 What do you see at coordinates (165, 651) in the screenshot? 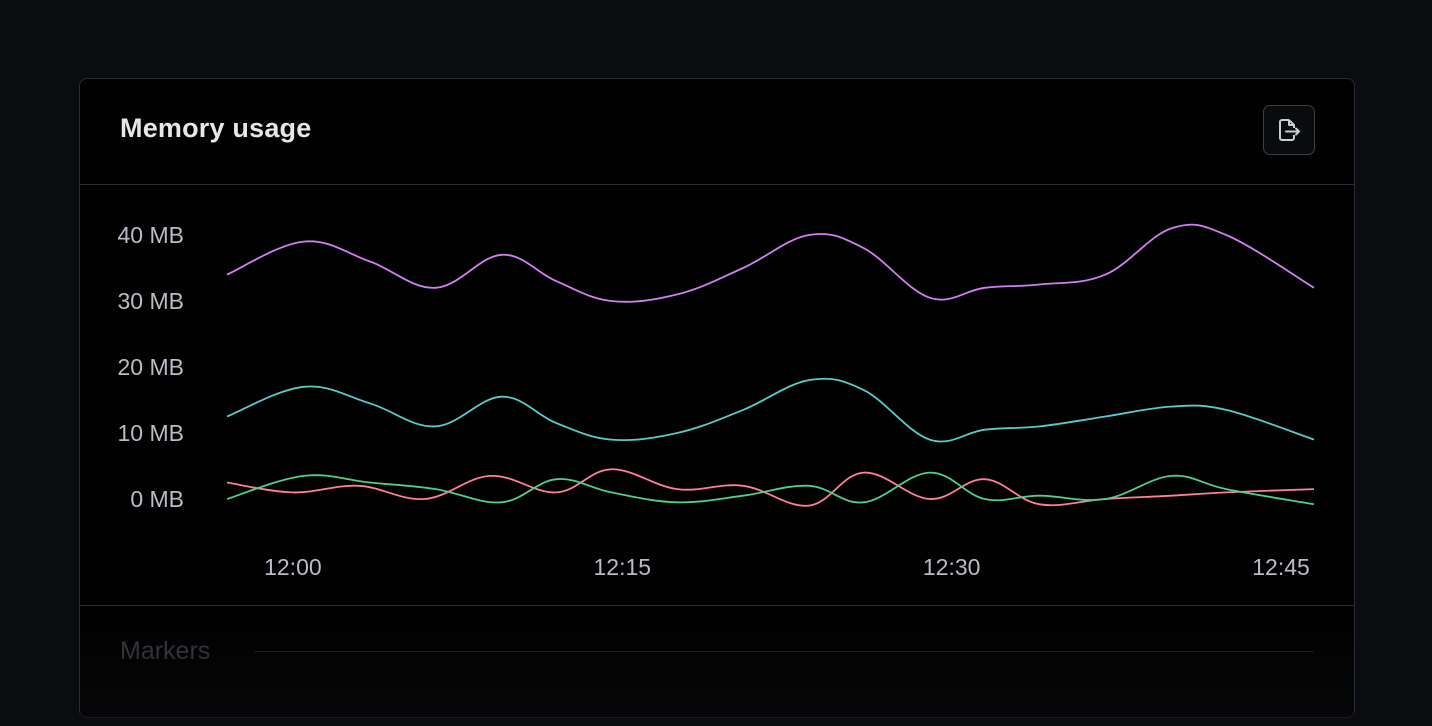
I see `markers-label: Markers` at bounding box center [165, 651].